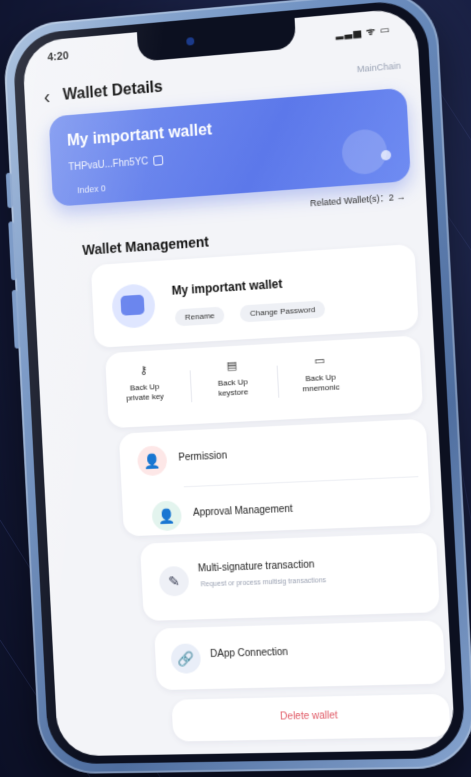 The height and width of the screenshot is (777, 471). Describe the element at coordinates (256, 567) in the screenshot. I see `multisig-label: Multi-signature transaction` at that location.